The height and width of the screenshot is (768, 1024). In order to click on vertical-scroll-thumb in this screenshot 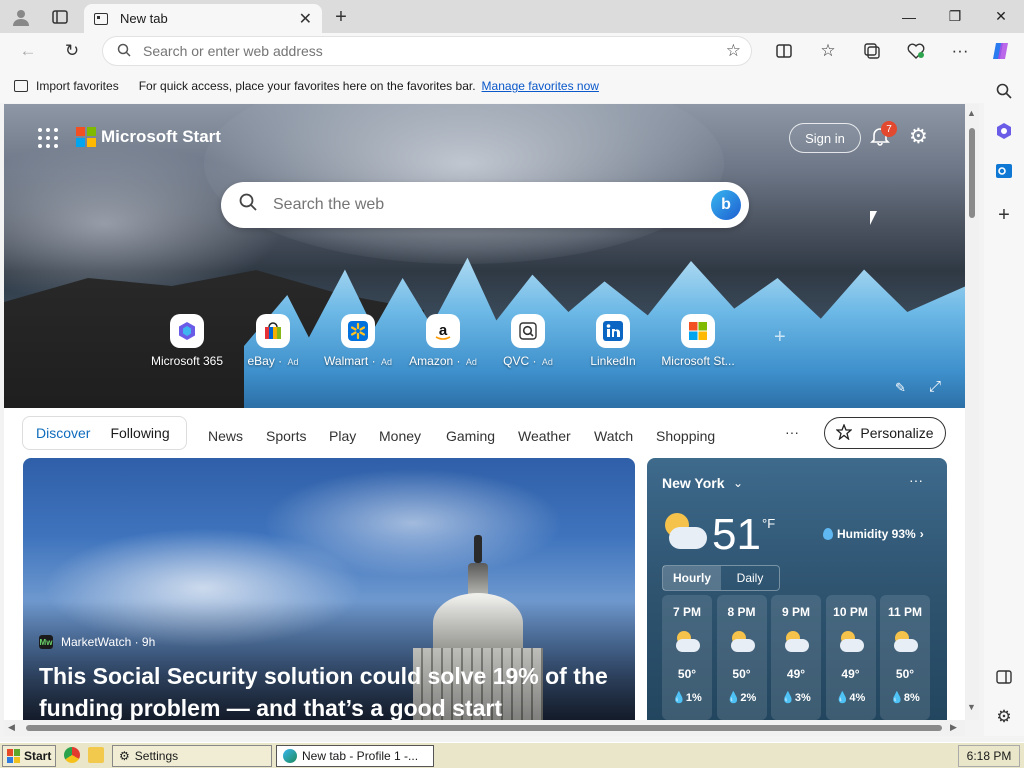, I will do `click(972, 173)`.